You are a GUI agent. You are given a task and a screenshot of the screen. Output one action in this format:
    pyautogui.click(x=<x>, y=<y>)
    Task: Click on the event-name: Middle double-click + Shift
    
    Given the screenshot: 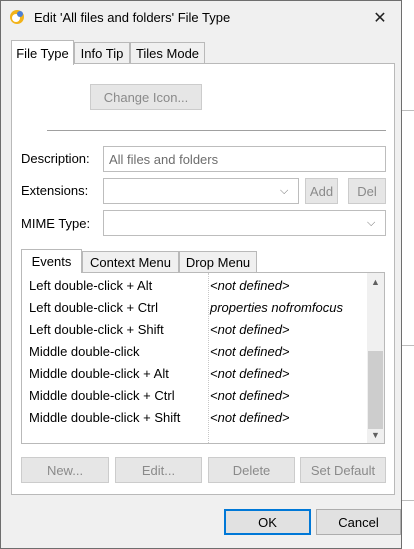 What is the action you would take?
    pyautogui.click(x=105, y=417)
    